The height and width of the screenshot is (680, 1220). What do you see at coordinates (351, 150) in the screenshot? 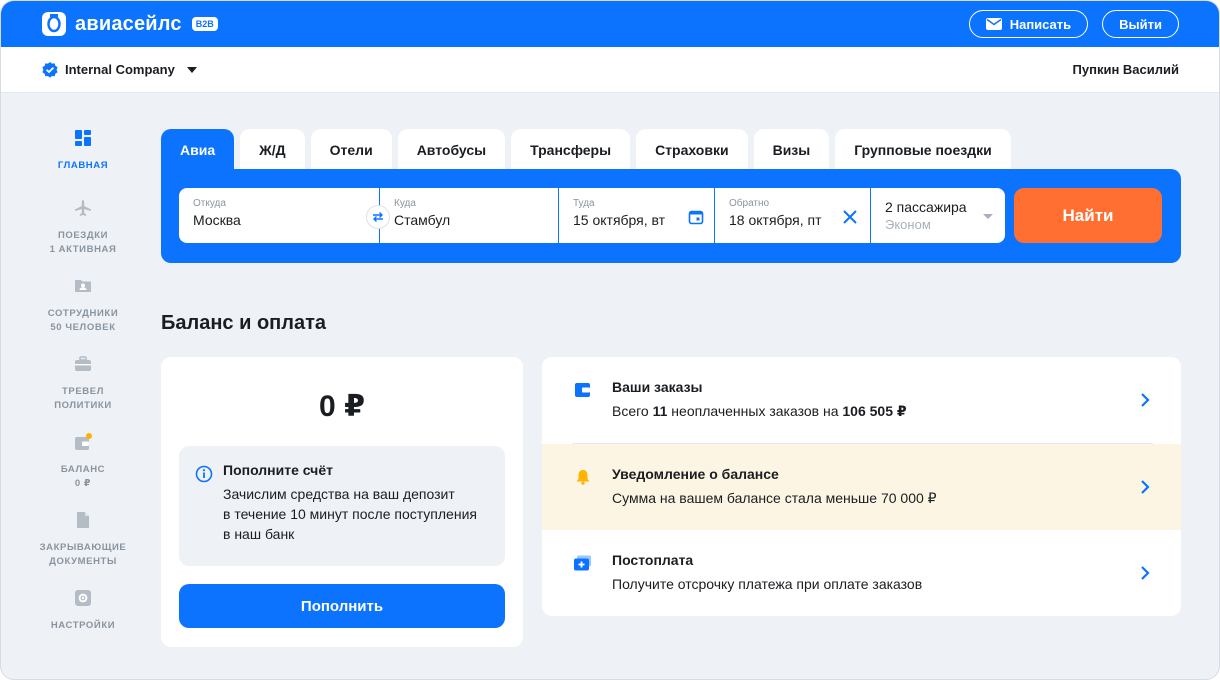
I see `tab-hotels: Отели` at bounding box center [351, 150].